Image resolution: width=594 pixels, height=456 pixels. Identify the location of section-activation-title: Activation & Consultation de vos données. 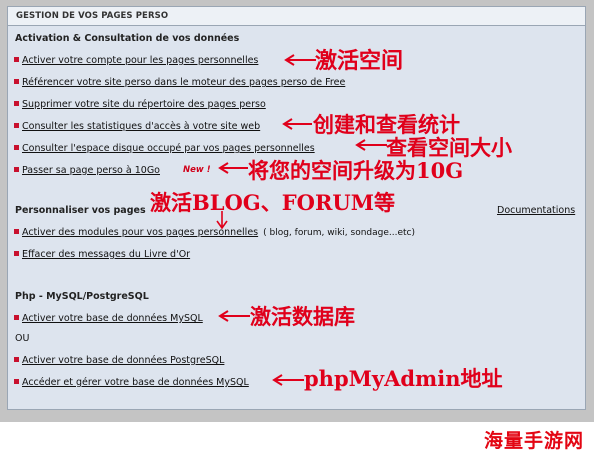
(127, 38).